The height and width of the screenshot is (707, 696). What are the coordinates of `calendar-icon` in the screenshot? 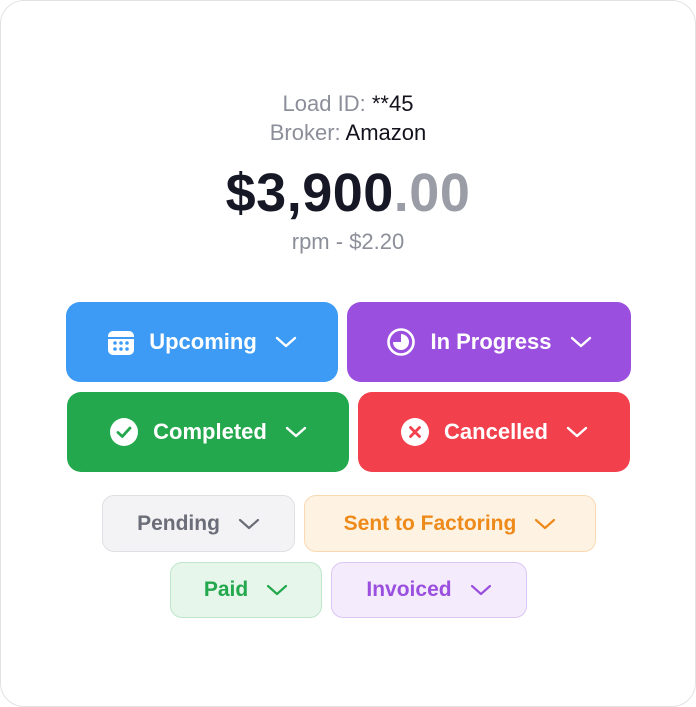 It's located at (121, 342).